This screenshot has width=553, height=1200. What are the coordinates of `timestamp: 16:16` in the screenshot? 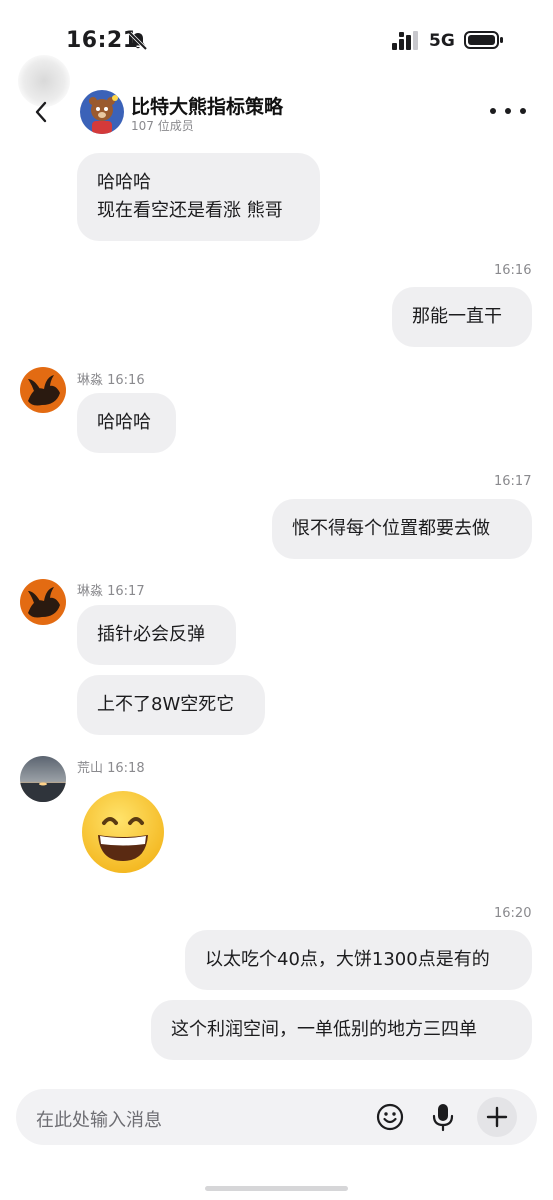 It's located at (513, 270).